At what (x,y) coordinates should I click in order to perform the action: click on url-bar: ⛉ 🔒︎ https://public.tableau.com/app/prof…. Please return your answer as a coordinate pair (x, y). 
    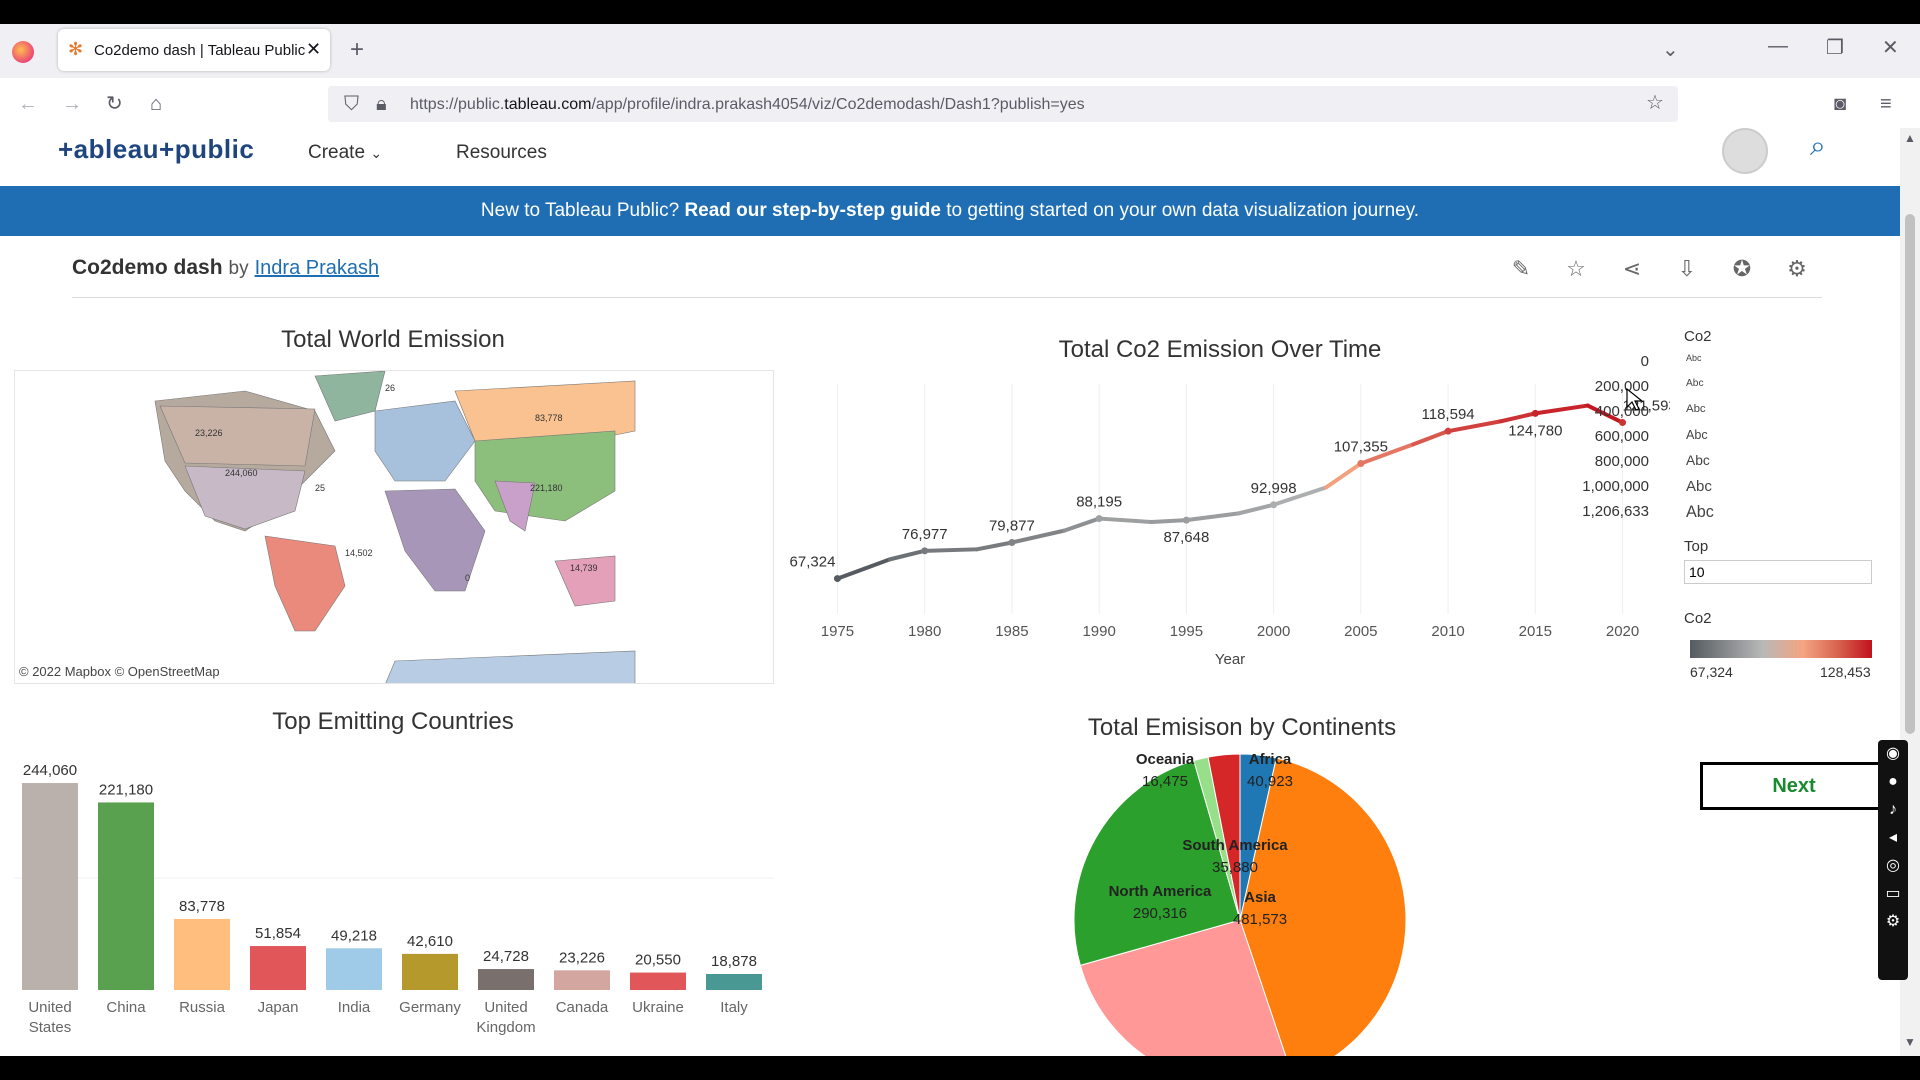
    Looking at the image, I should click on (1003, 104).